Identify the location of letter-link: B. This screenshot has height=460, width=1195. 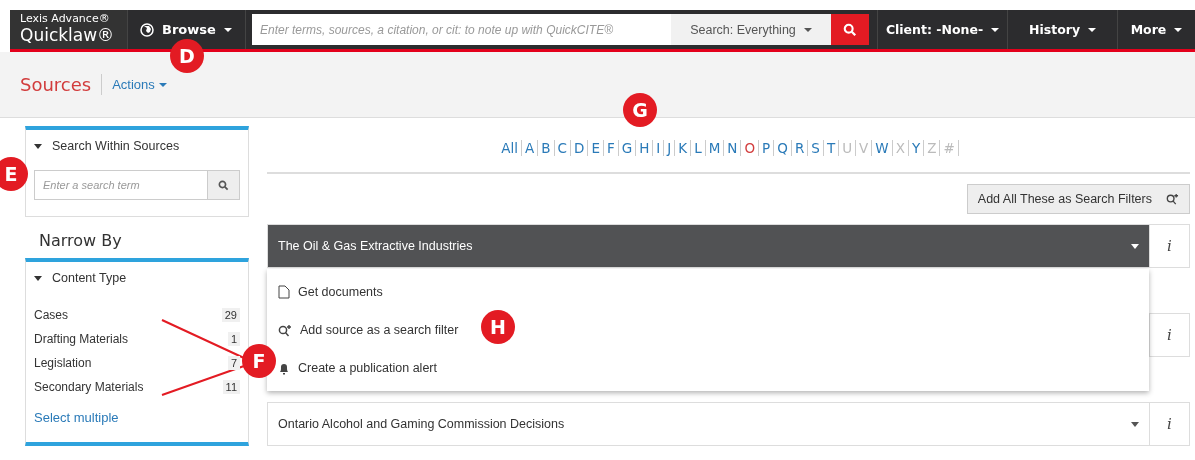
(546, 148).